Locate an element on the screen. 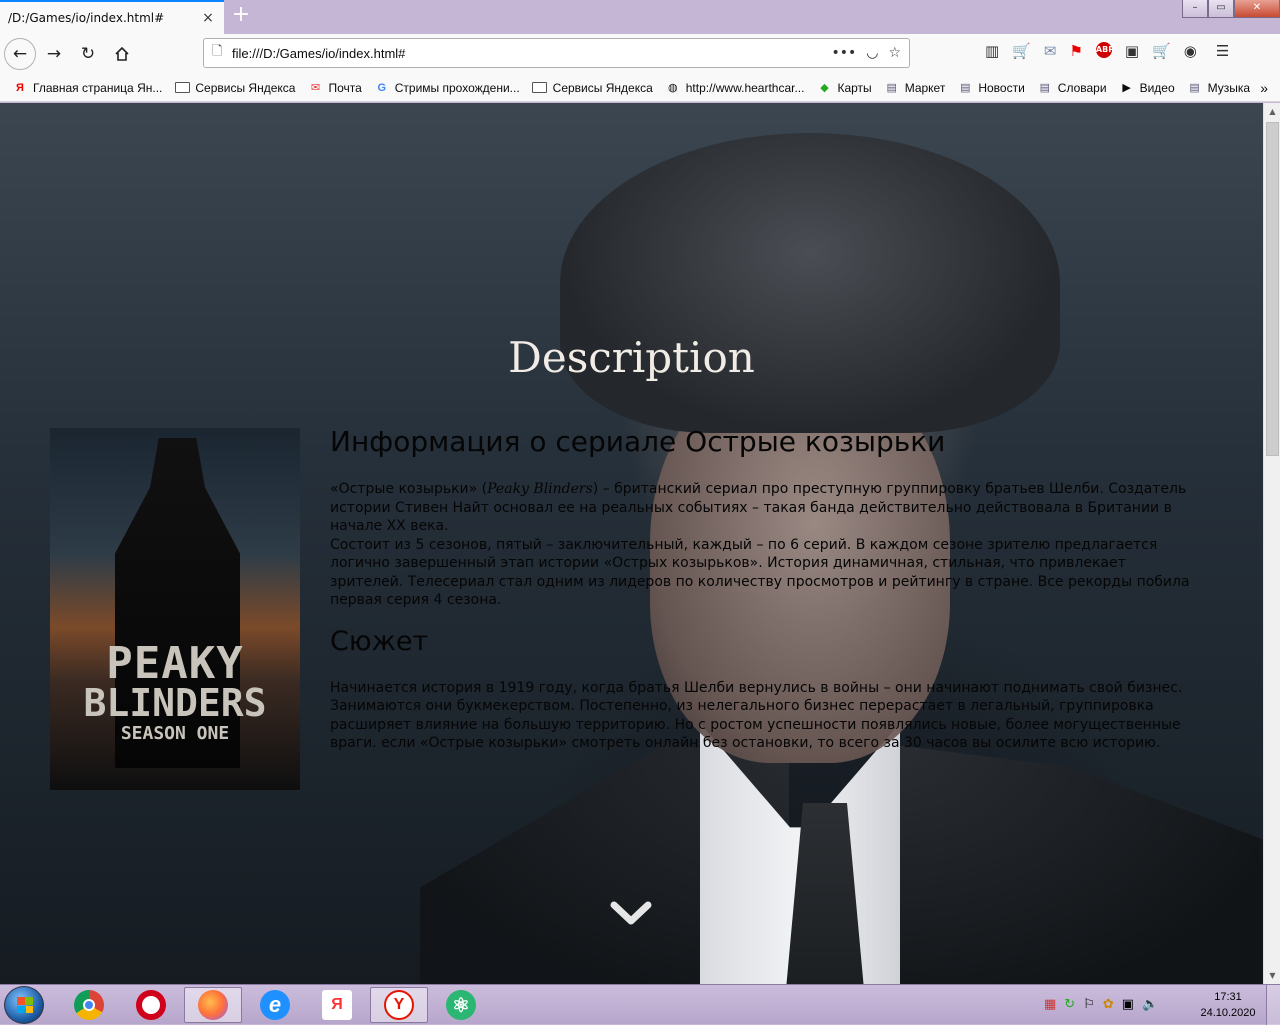 The image size is (1280, 1025). toolbar-right: ▥ 🛒 ✉ ⚑ ABP ▣ 🛒 ◉ ☰ is located at coordinates (1107, 51).